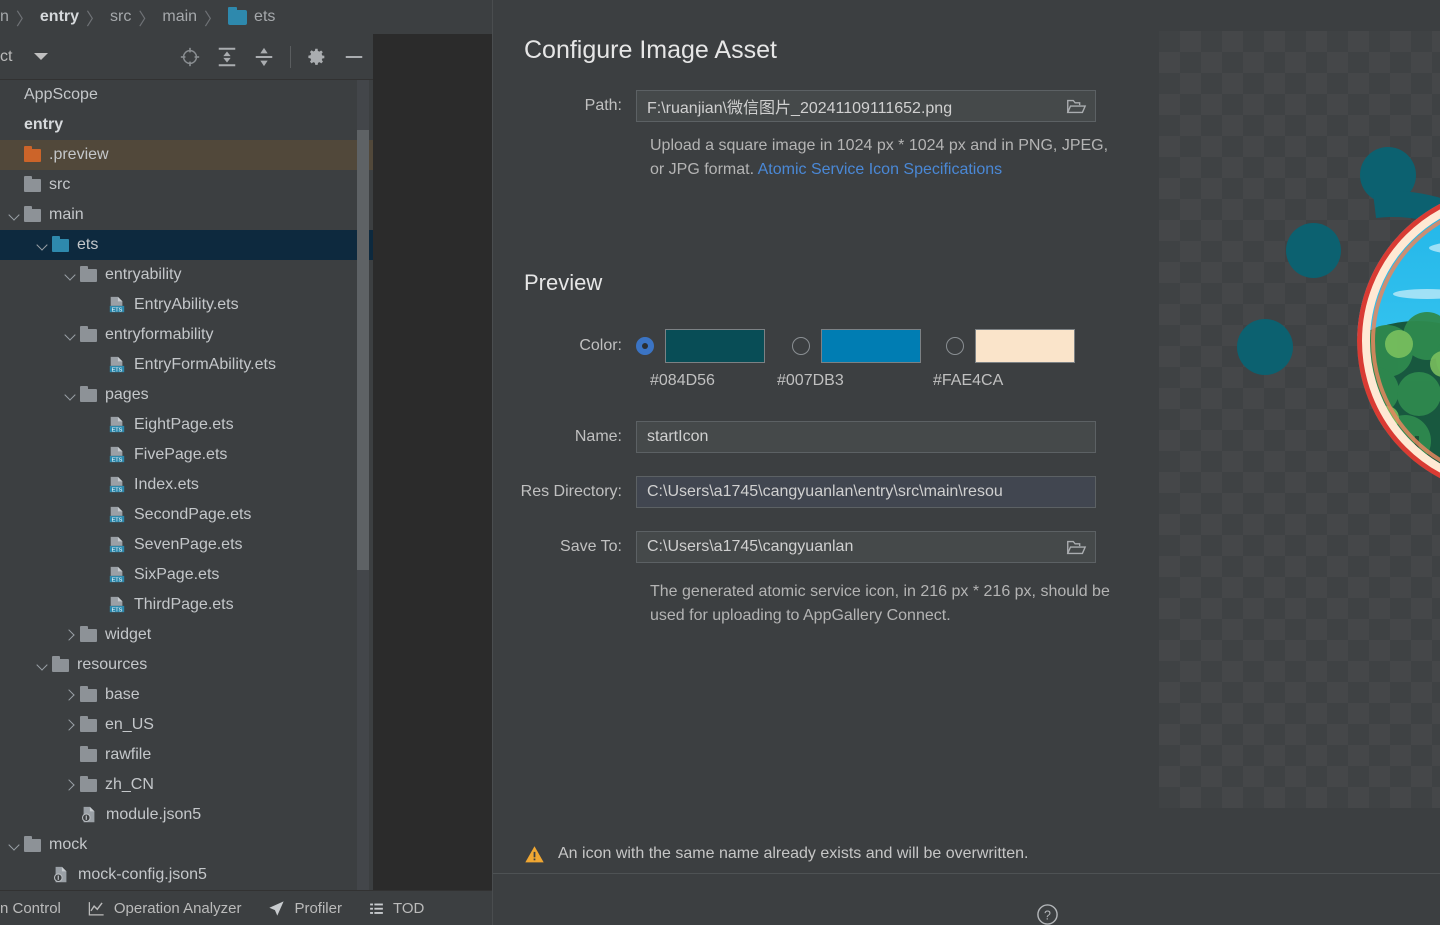 This screenshot has width=1440, height=925. What do you see at coordinates (354, 57) in the screenshot?
I see `minimize-icon` at bounding box center [354, 57].